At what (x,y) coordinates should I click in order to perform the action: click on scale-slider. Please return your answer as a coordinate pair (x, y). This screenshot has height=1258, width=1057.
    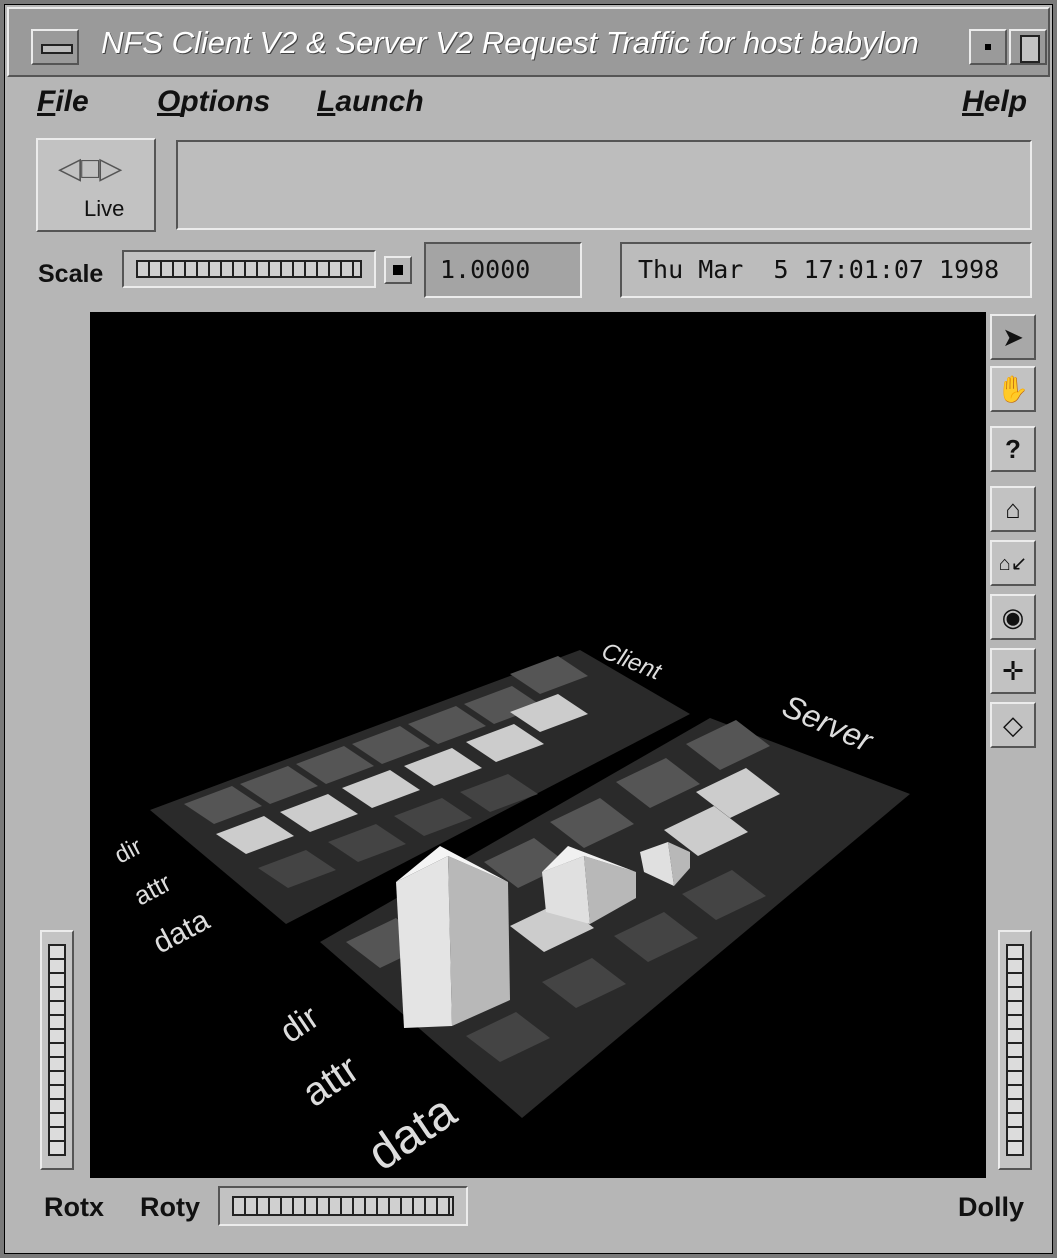
    Looking at the image, I should click on (249, 269).